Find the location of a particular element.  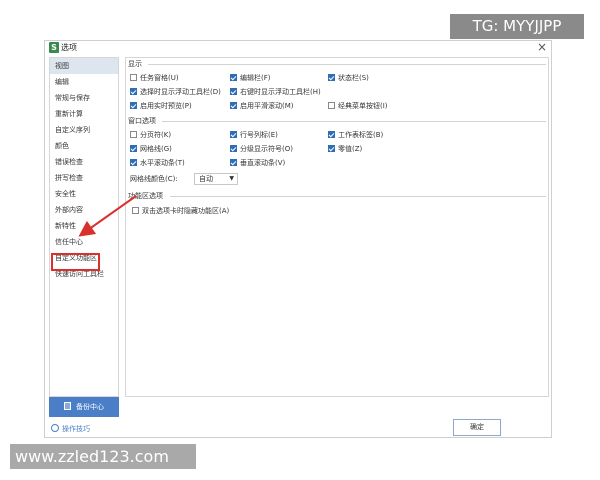

watermark-bottom: www.zzled123.com is located at coordinates (103, 456).